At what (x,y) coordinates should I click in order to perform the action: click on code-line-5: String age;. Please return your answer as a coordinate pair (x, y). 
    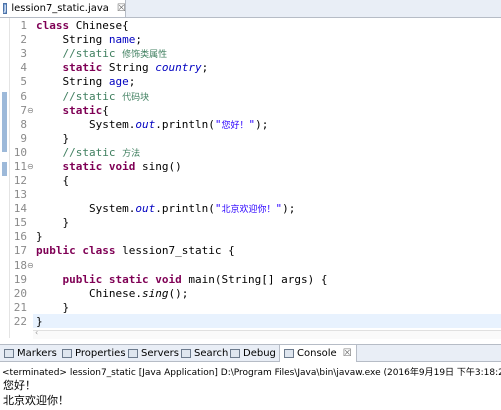
    Looking at the image, I should click on (99, 81).